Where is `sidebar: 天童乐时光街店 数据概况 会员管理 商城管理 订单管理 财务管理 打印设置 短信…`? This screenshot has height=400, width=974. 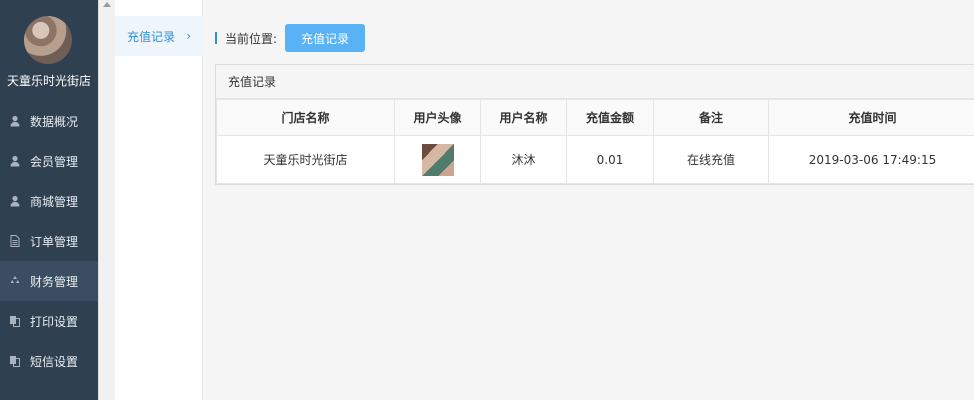
sidebar: 天童乐时光街店 数据概况 会员管理 商城管理 订单管理 财务管理 打印设置 短信… is located at coordinates (49, 200).